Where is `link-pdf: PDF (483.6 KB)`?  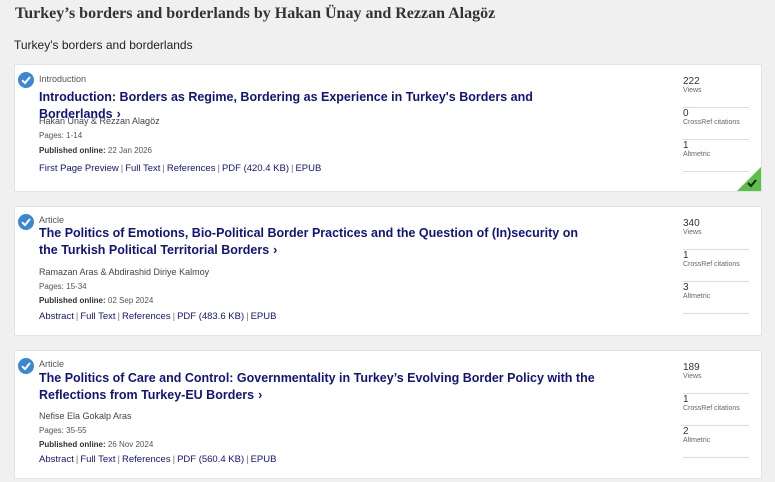 link-pdf: PDF (483.6 KB) is located at coordinates (210, 316).